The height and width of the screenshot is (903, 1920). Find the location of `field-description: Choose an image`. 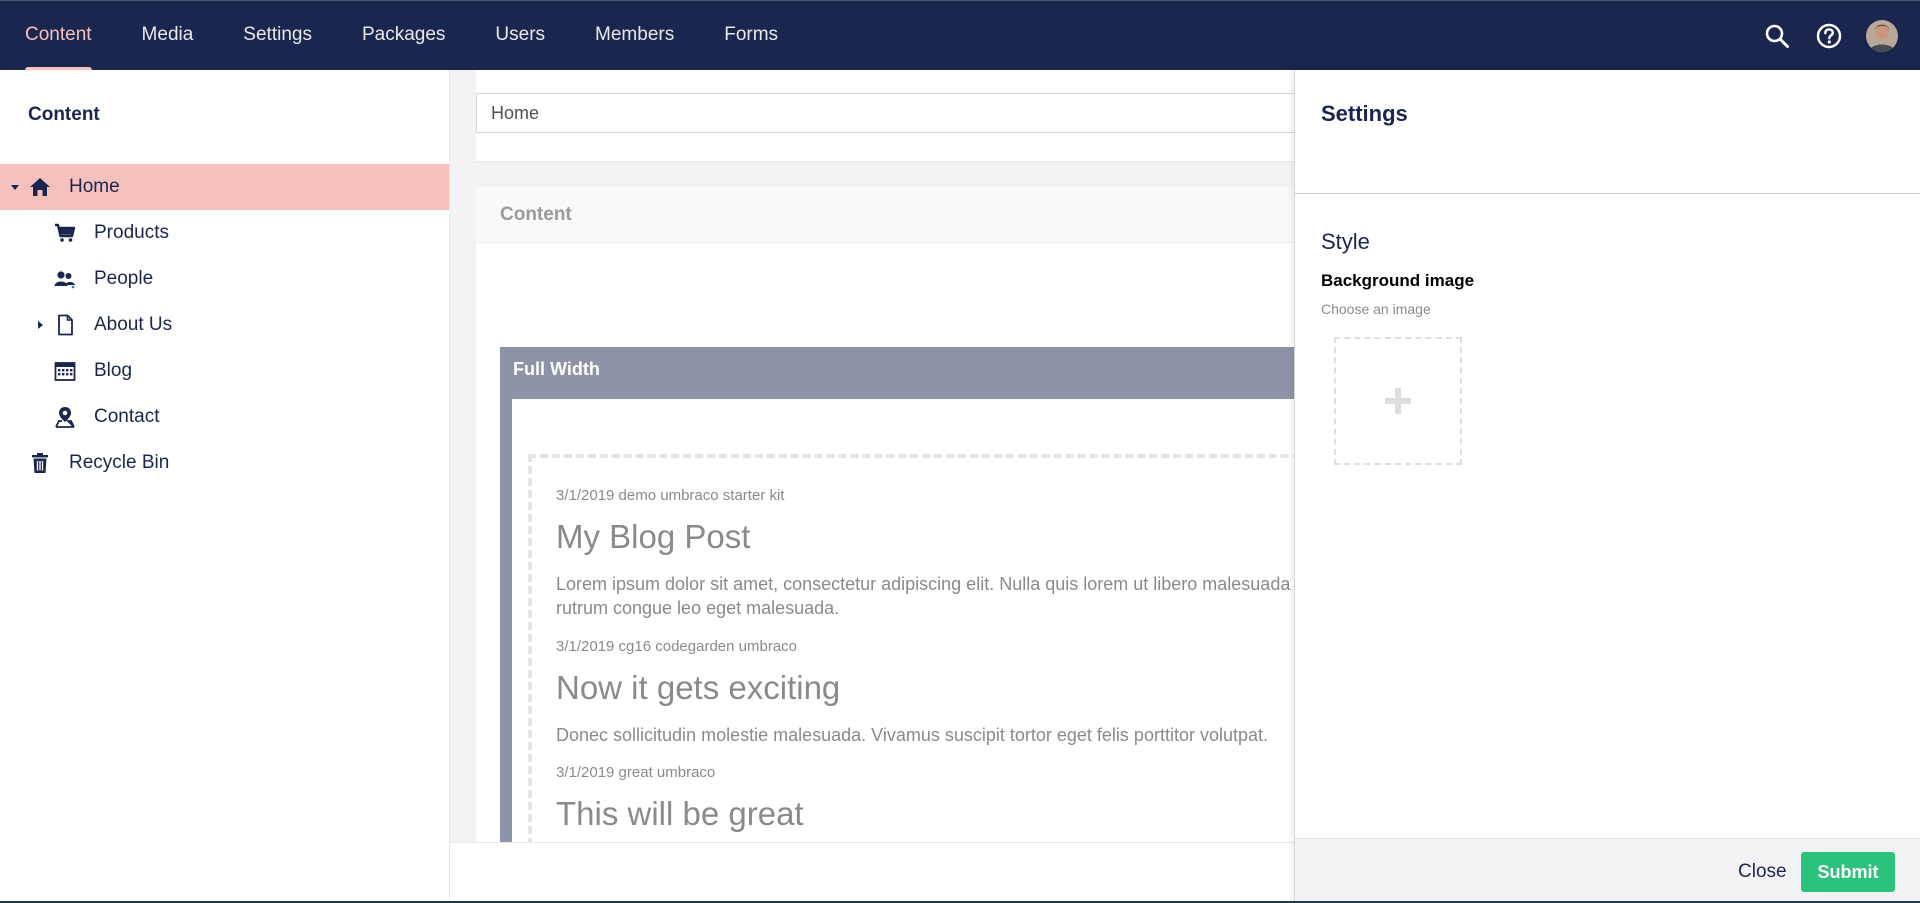

field-description: Choose an image is located at coordinates (1376, 309).